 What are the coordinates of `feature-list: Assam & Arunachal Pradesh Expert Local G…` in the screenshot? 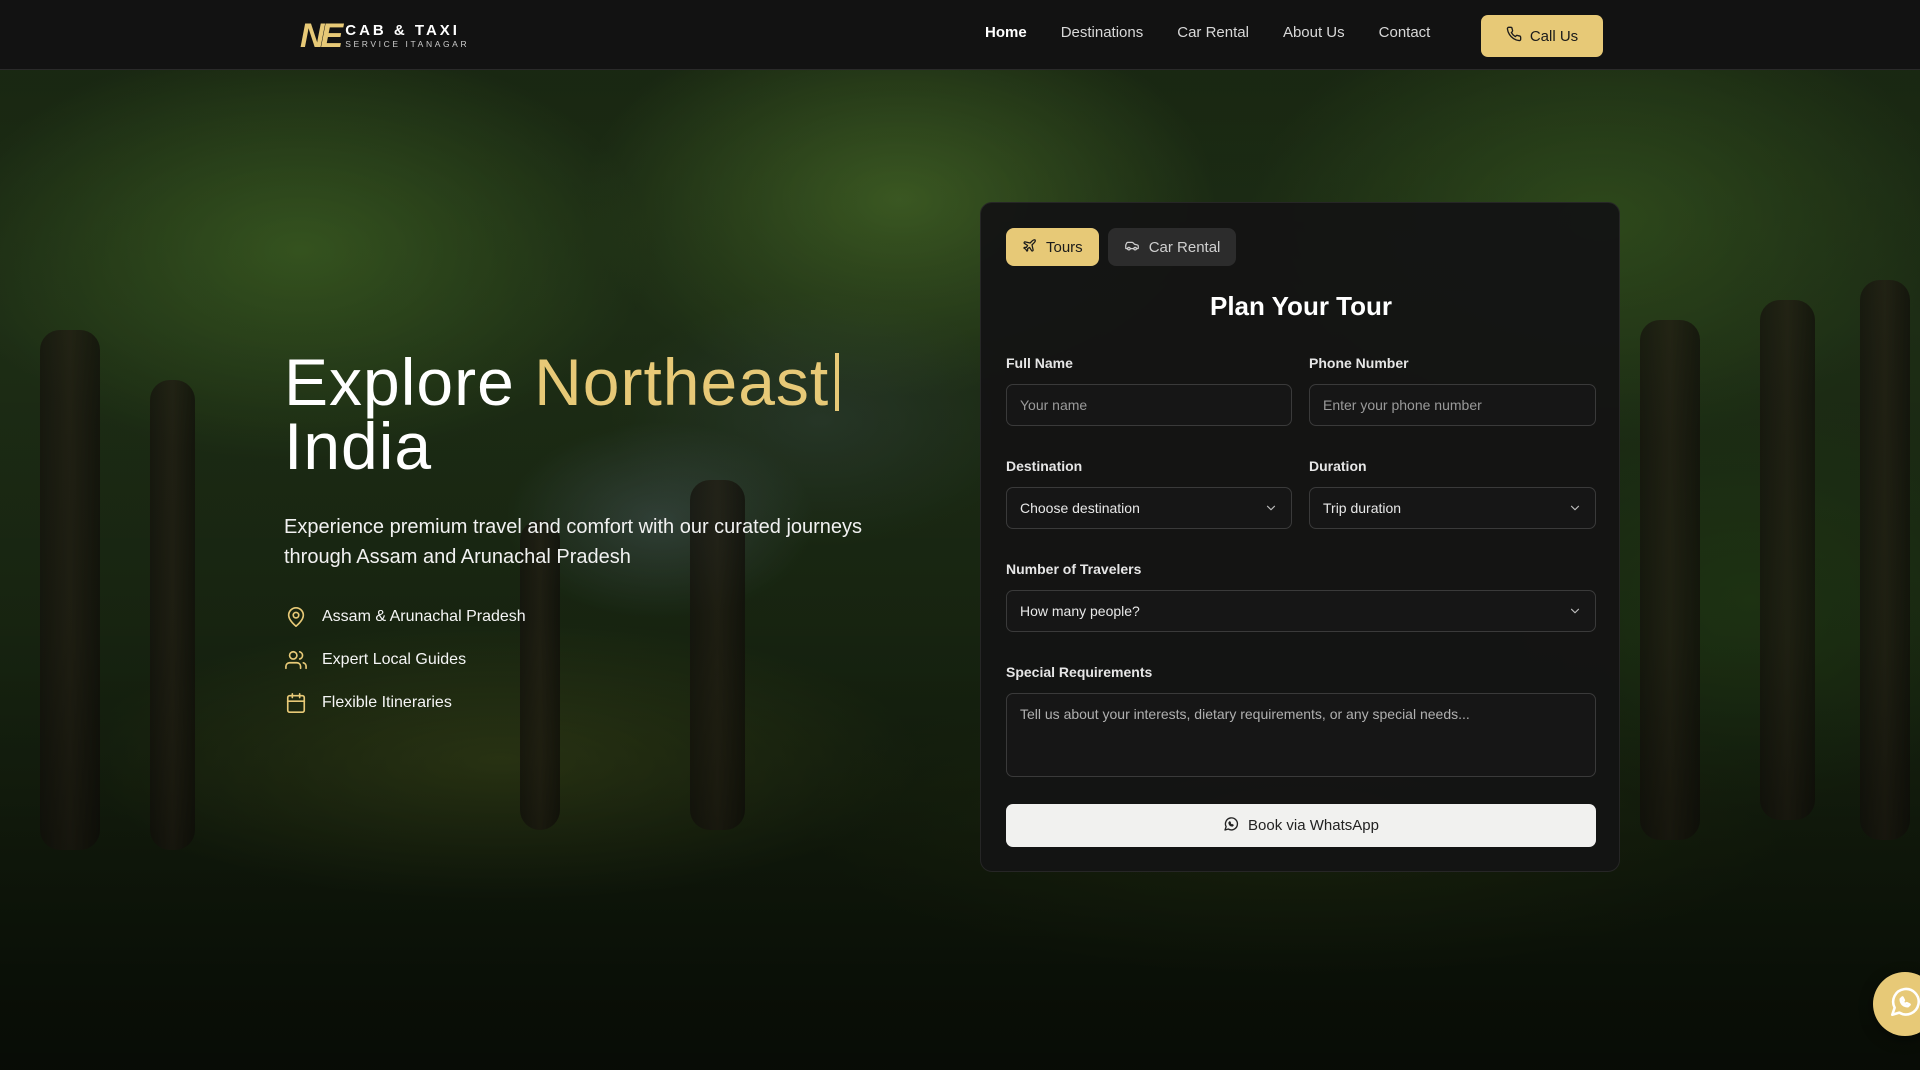 It's located at (405, 659).